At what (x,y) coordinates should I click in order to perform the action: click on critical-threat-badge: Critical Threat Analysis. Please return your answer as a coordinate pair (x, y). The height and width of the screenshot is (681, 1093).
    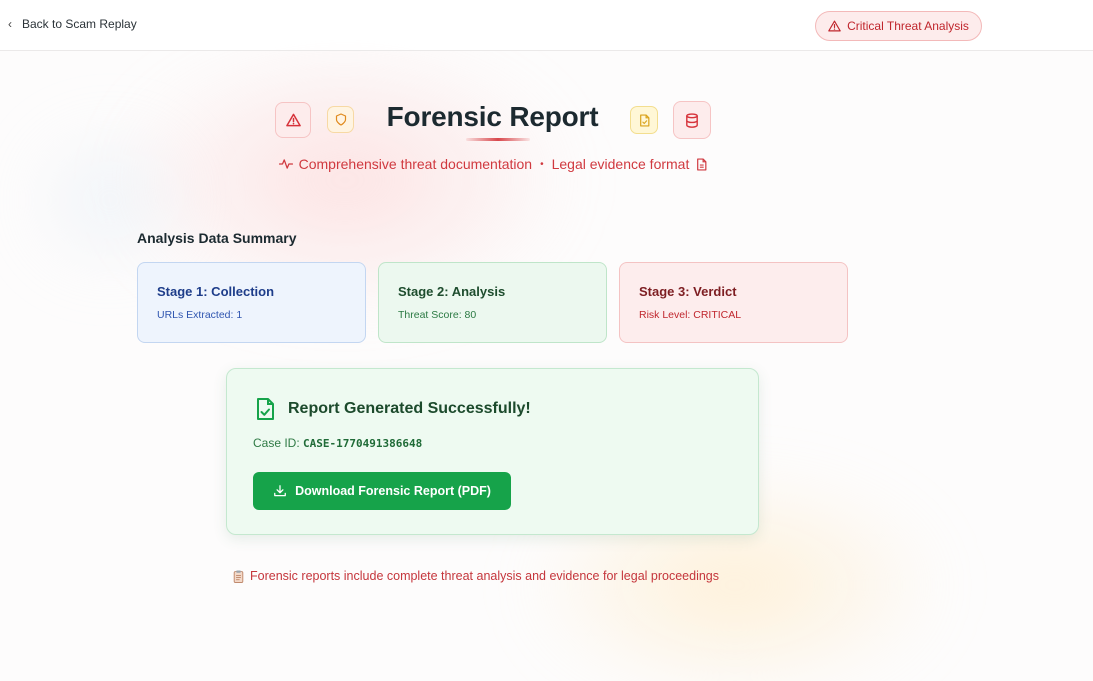
    Looking at the image, I should click on (898, 26).